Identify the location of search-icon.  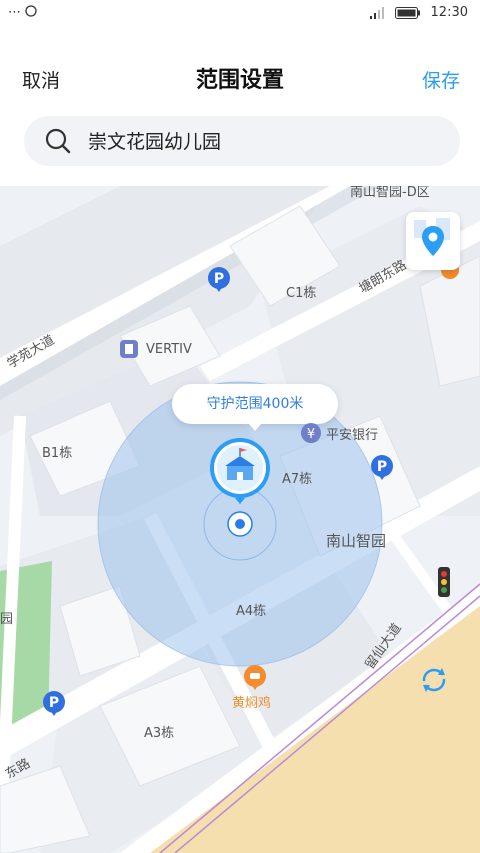
(58, 141).